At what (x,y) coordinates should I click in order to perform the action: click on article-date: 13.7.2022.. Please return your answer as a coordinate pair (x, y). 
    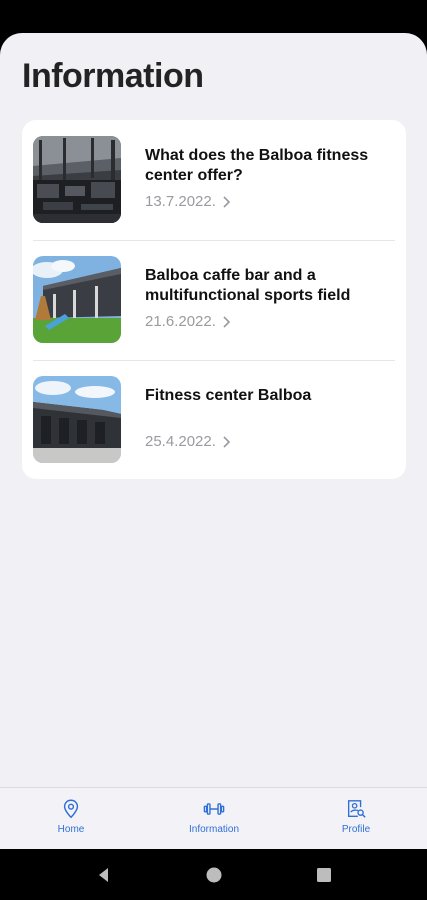
    Looking at the image, I should click on (180, 201).